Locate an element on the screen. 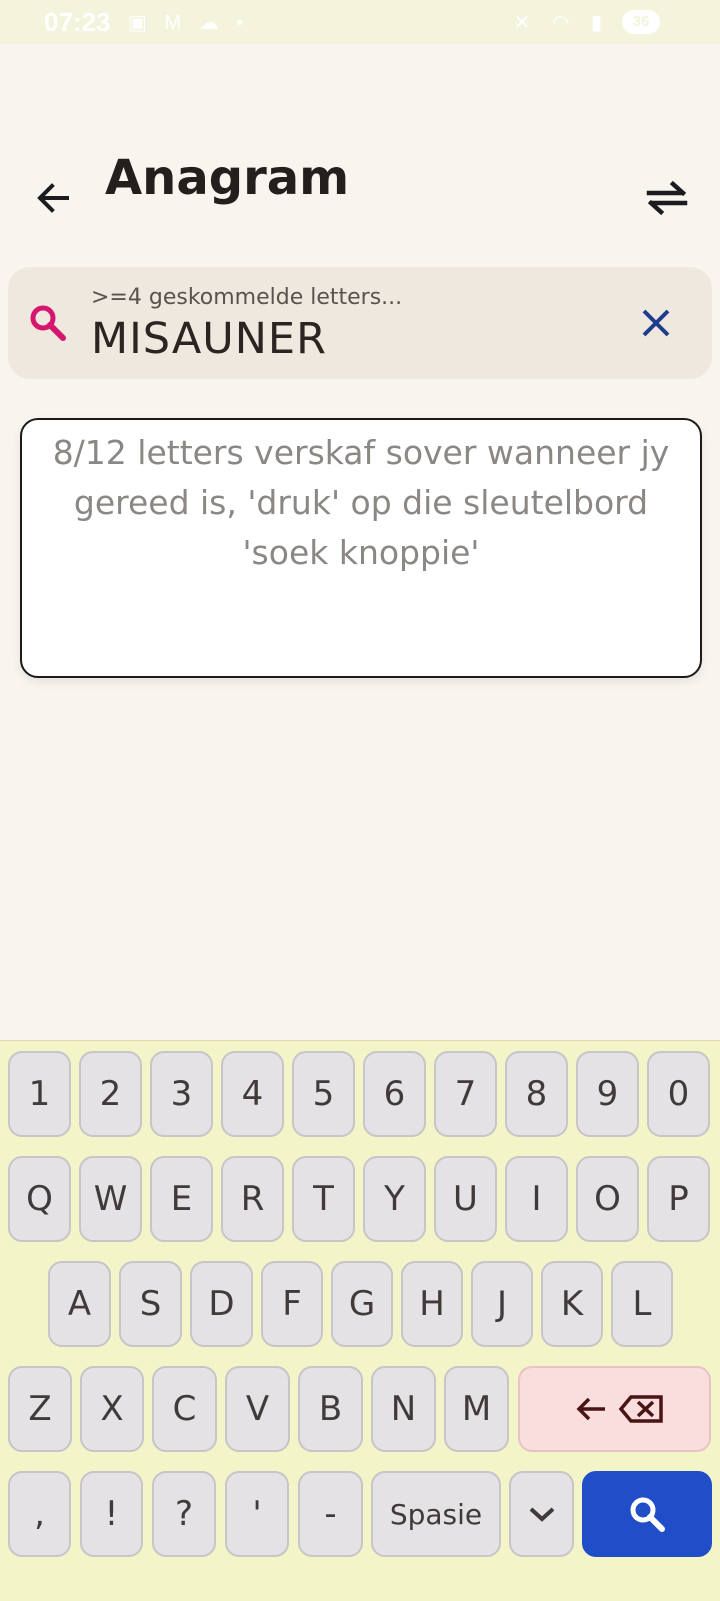 The image size is (720, 1601). key-0: 0 is located at coordinates (678, 1094).